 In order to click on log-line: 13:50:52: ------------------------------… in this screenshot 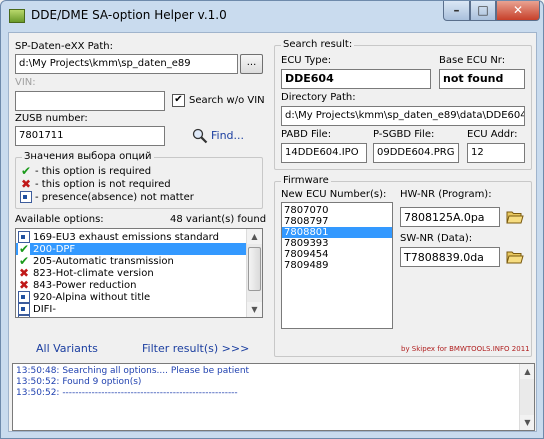, I will do `click(127, 393)`.